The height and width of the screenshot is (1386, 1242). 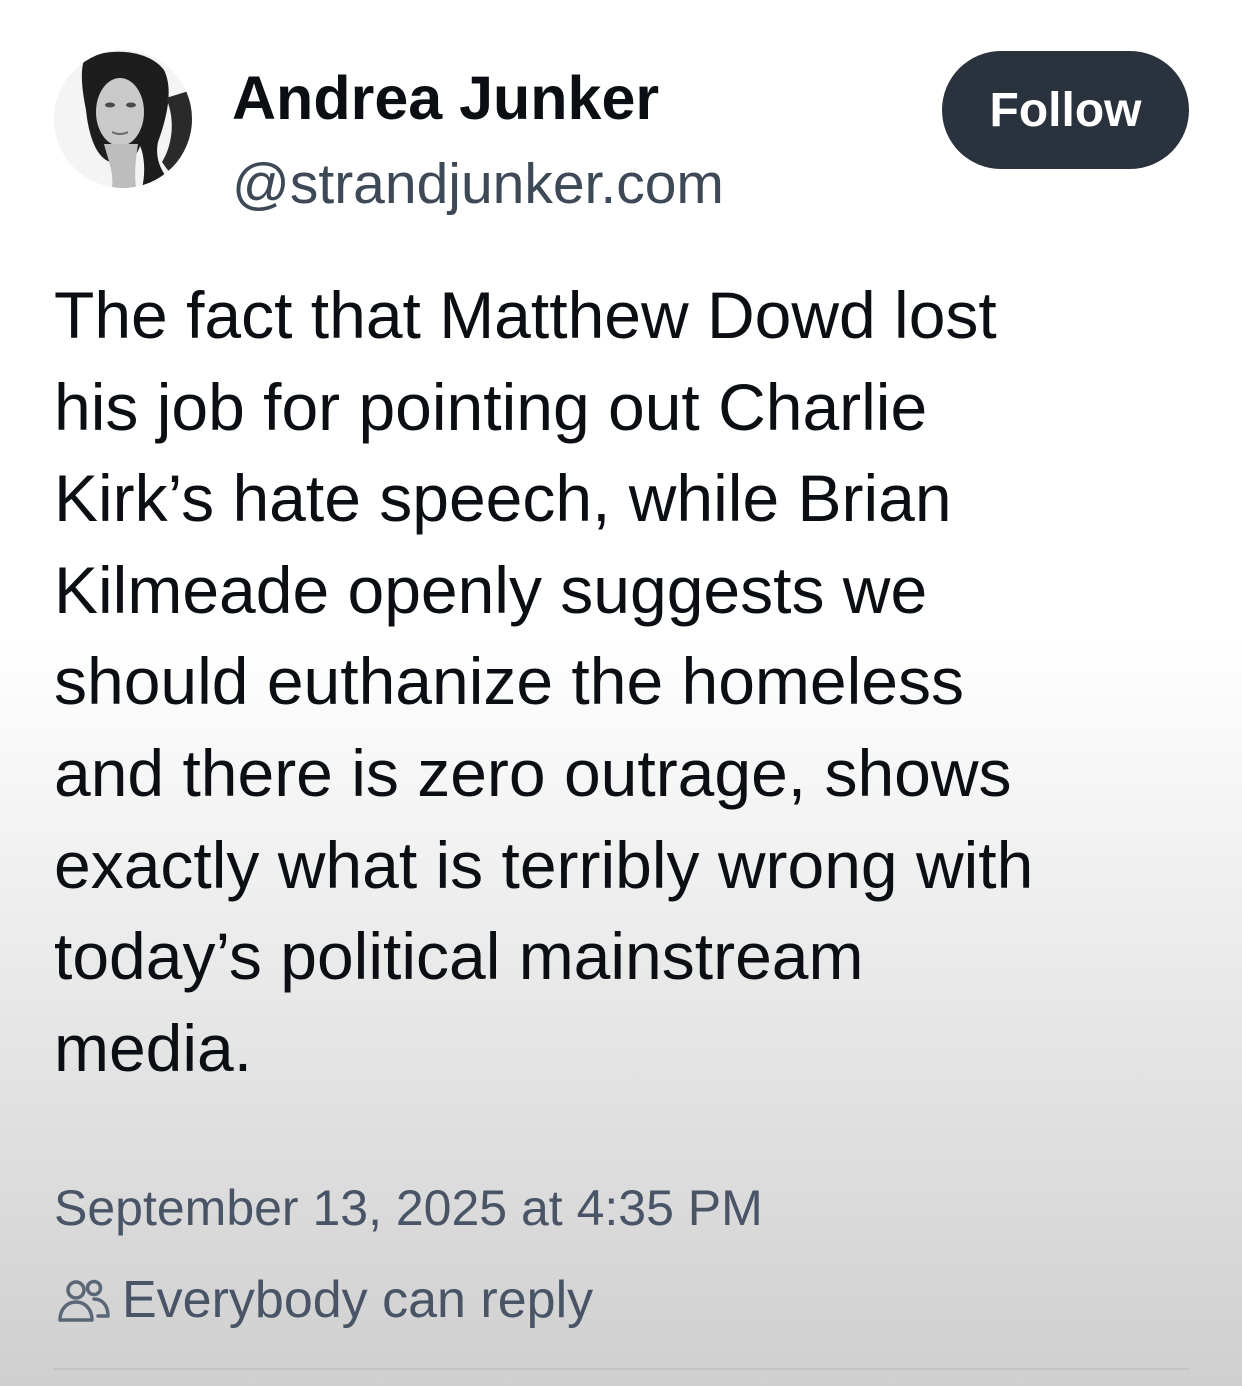 What do you see at coordinates (408, 1208) in the screenshot?
I see `post-timestamp: September 13, 2025 at 4:35 PM` at bounding box center [408, 1208].